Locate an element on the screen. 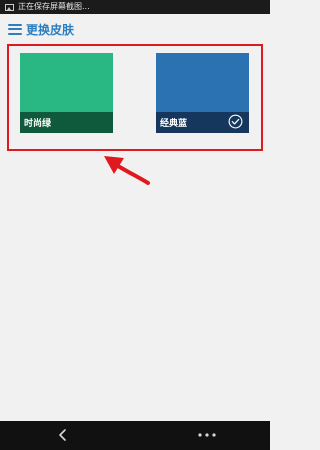  back-chevron-icon is located at coordinates (63, 435).